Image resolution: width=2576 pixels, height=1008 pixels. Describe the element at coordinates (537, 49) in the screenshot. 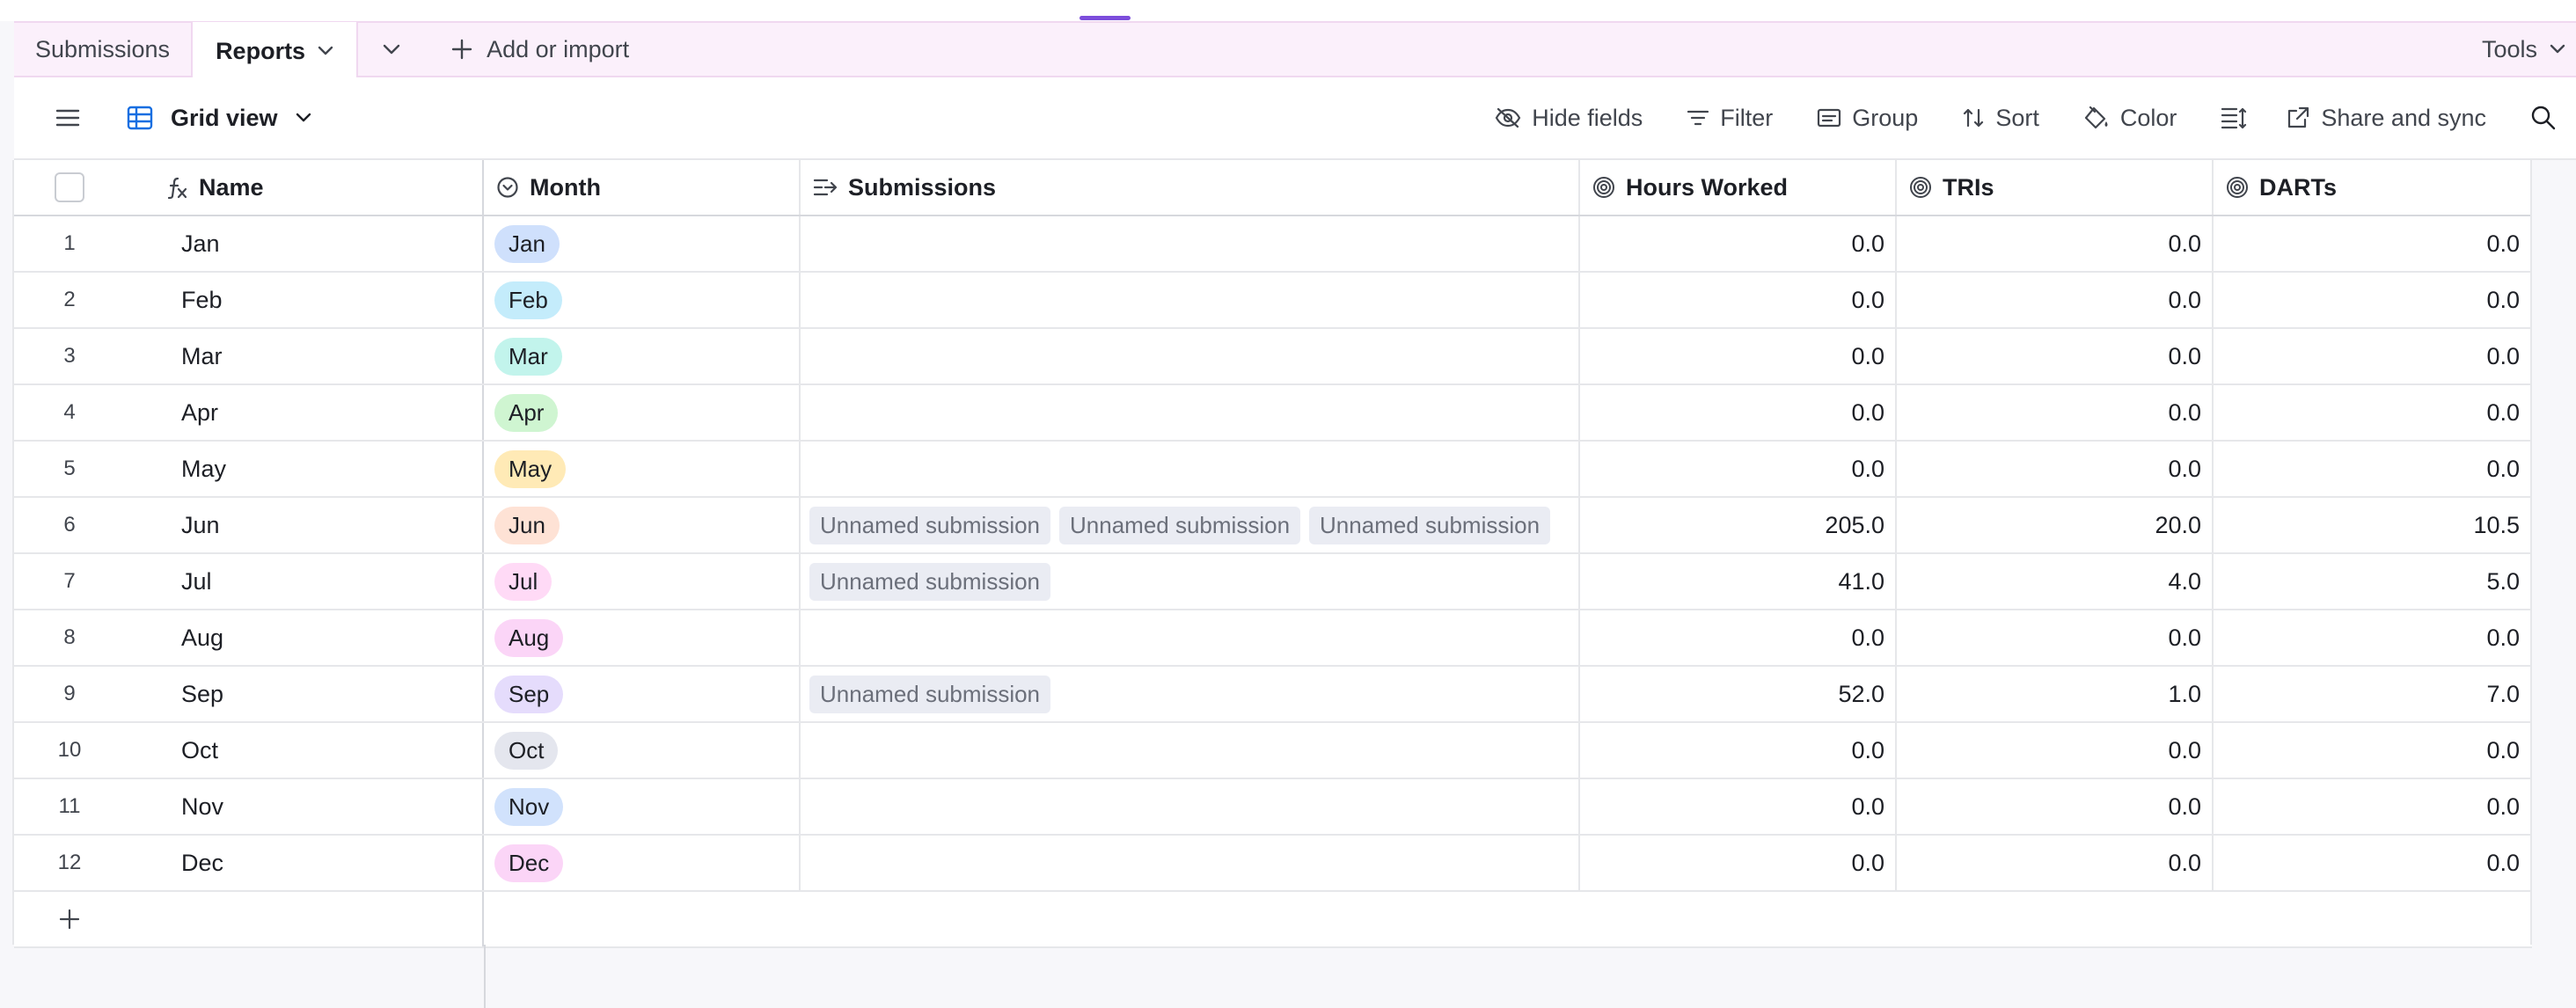

I see `add-or-import-button: Add or import` at that location.